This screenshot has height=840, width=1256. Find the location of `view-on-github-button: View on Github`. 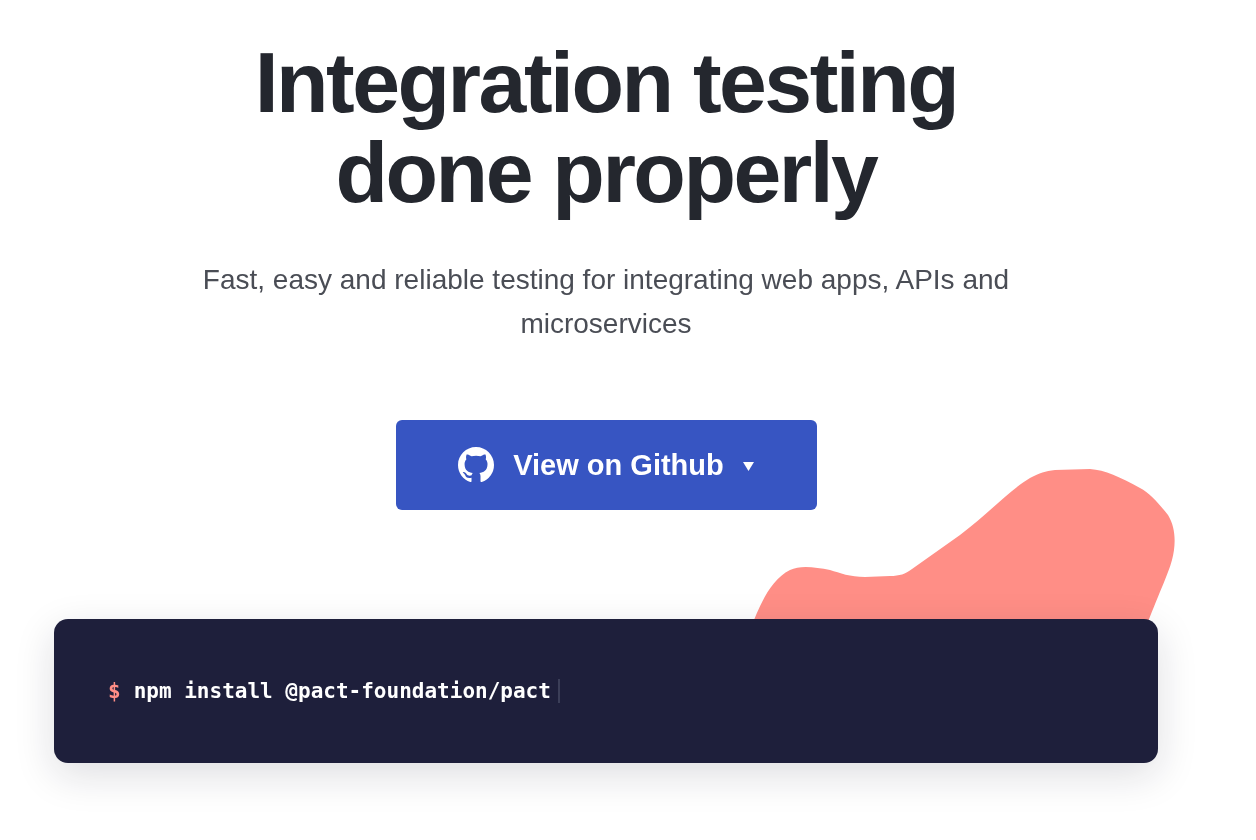

view-on-github-button: View on Github is located at coordinates (606, 465).